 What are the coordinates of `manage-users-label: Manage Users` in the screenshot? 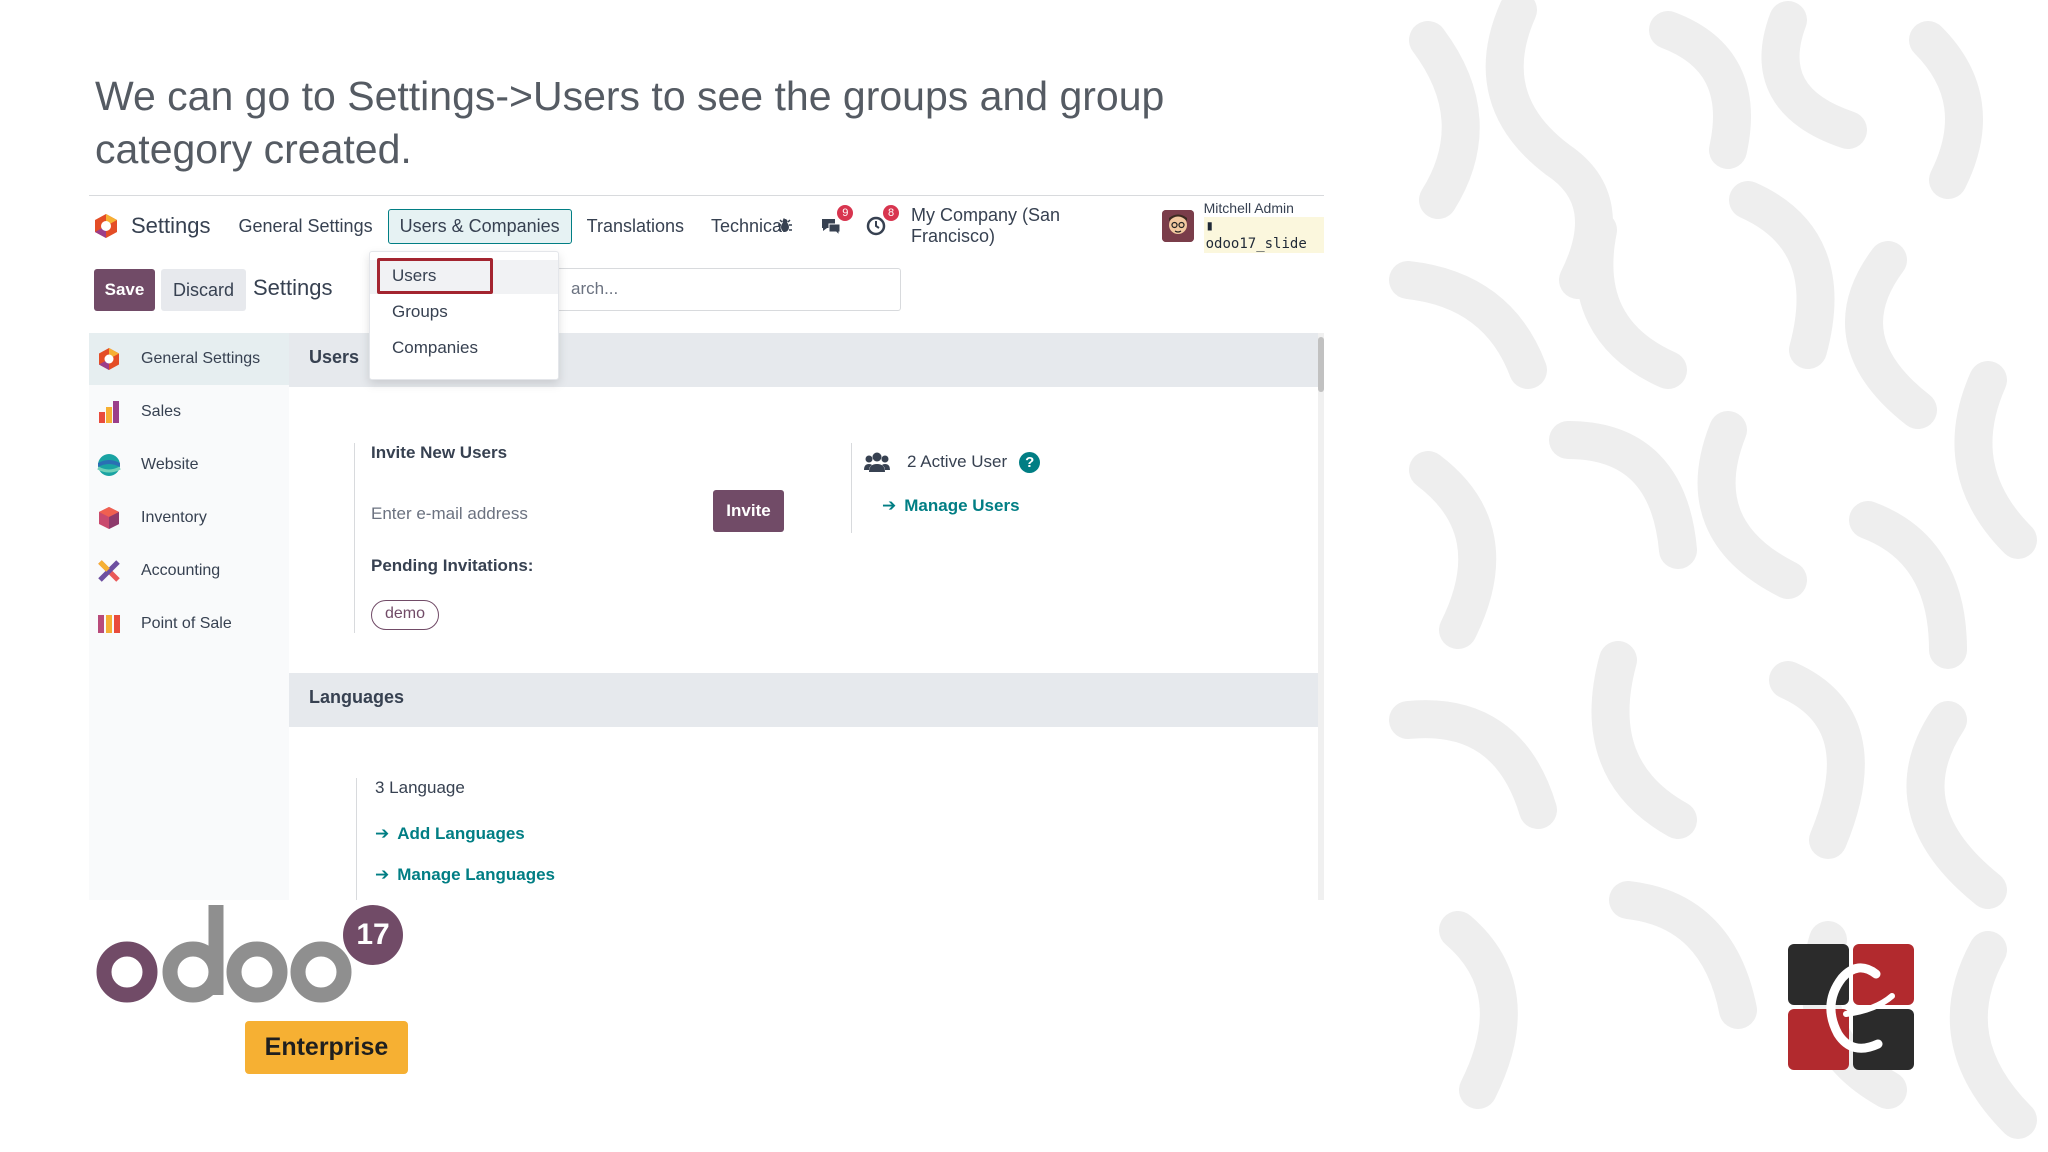 It's located at (962, 505).